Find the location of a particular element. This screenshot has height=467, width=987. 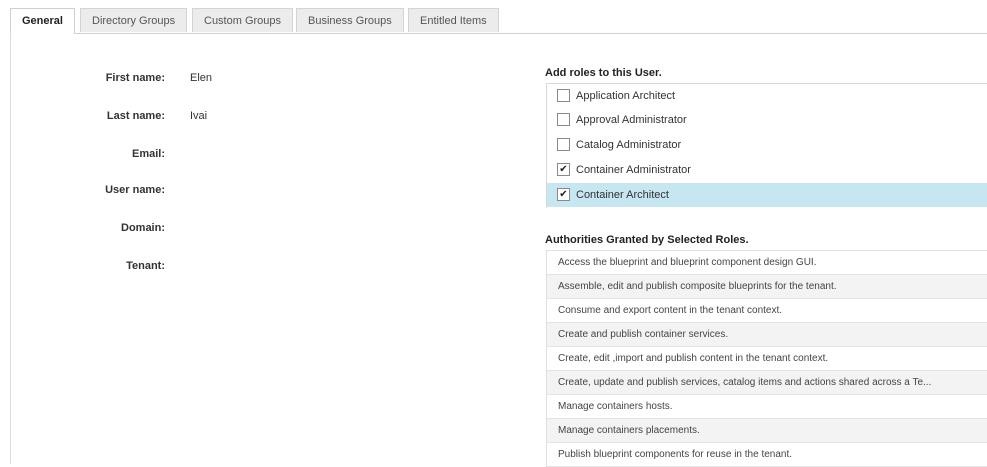

domain-label: Domain: is located at coordinates (143, 228).